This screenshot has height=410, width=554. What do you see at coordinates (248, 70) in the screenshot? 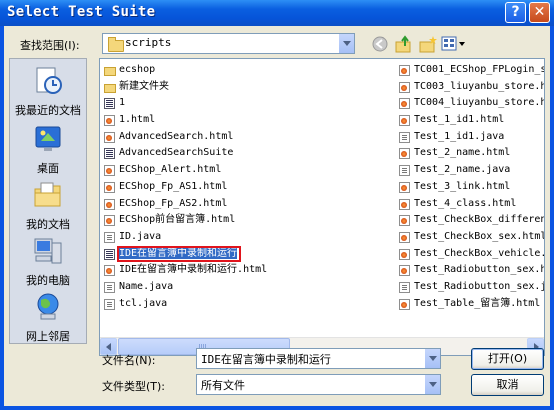
I see `file-item: ecshop` at bounding box center [248, 70].